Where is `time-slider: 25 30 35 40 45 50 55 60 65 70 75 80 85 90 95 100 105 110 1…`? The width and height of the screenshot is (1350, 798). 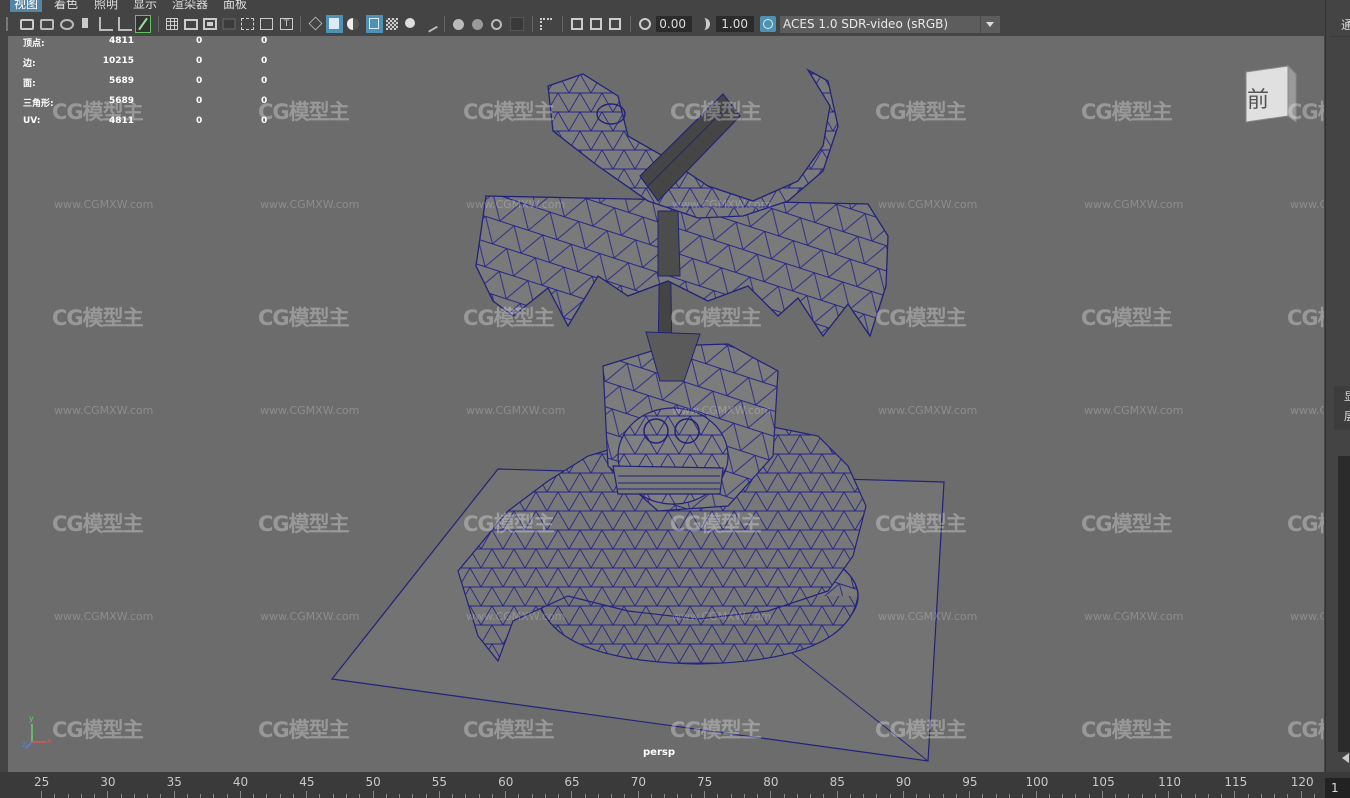
time-slider: 25 30 35 40 45 50 55 60 65 70 75 80 85 90 95 100 105 110 1… is located at coordinates (675, 785).